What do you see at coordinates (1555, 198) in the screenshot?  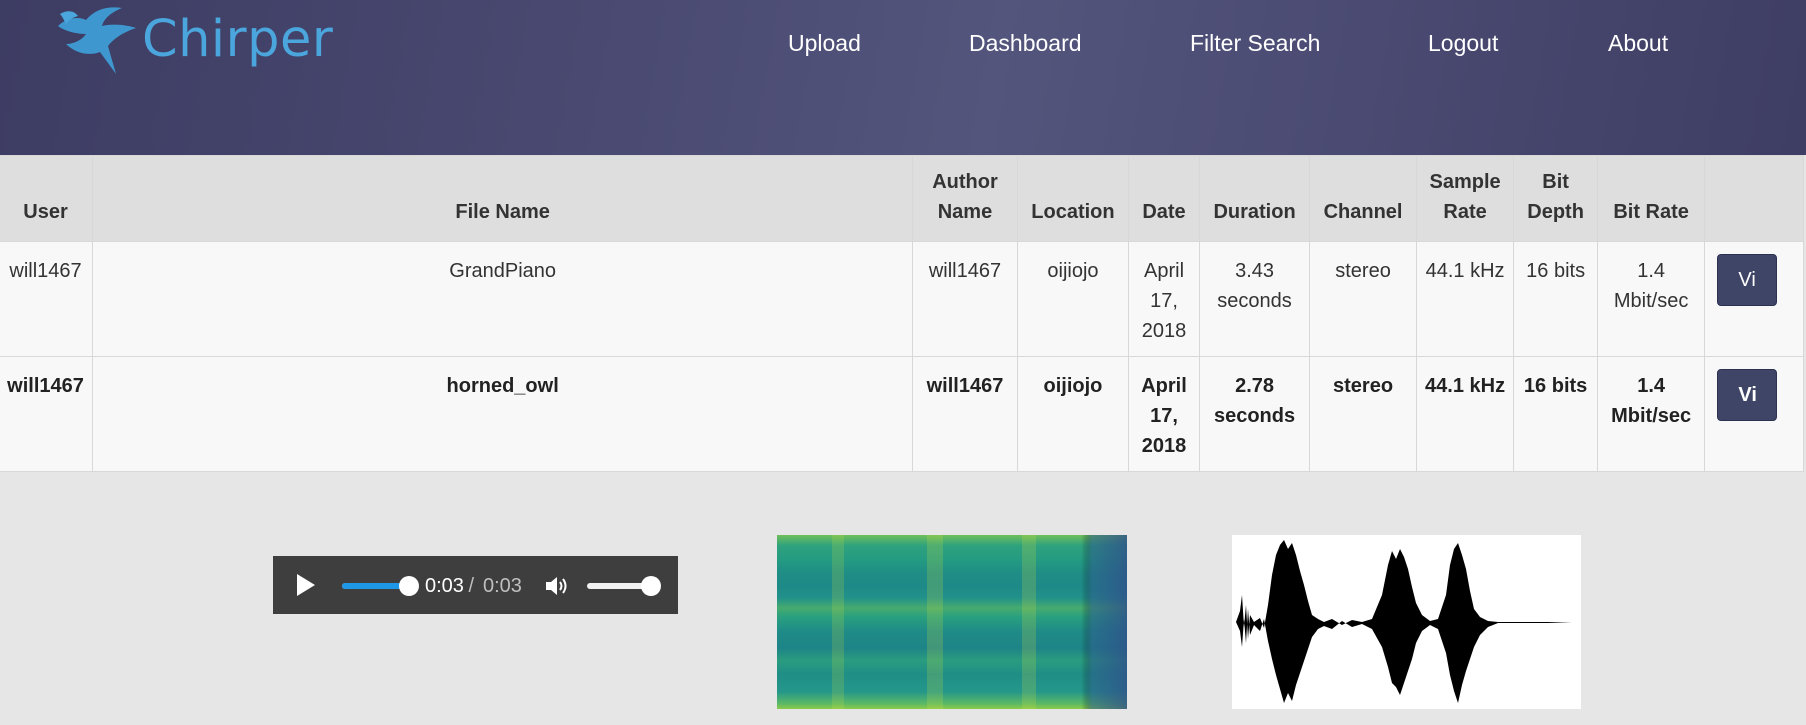 I see `col-header-bit-depth: Bit Depth` at bounding box center [1555, 198].